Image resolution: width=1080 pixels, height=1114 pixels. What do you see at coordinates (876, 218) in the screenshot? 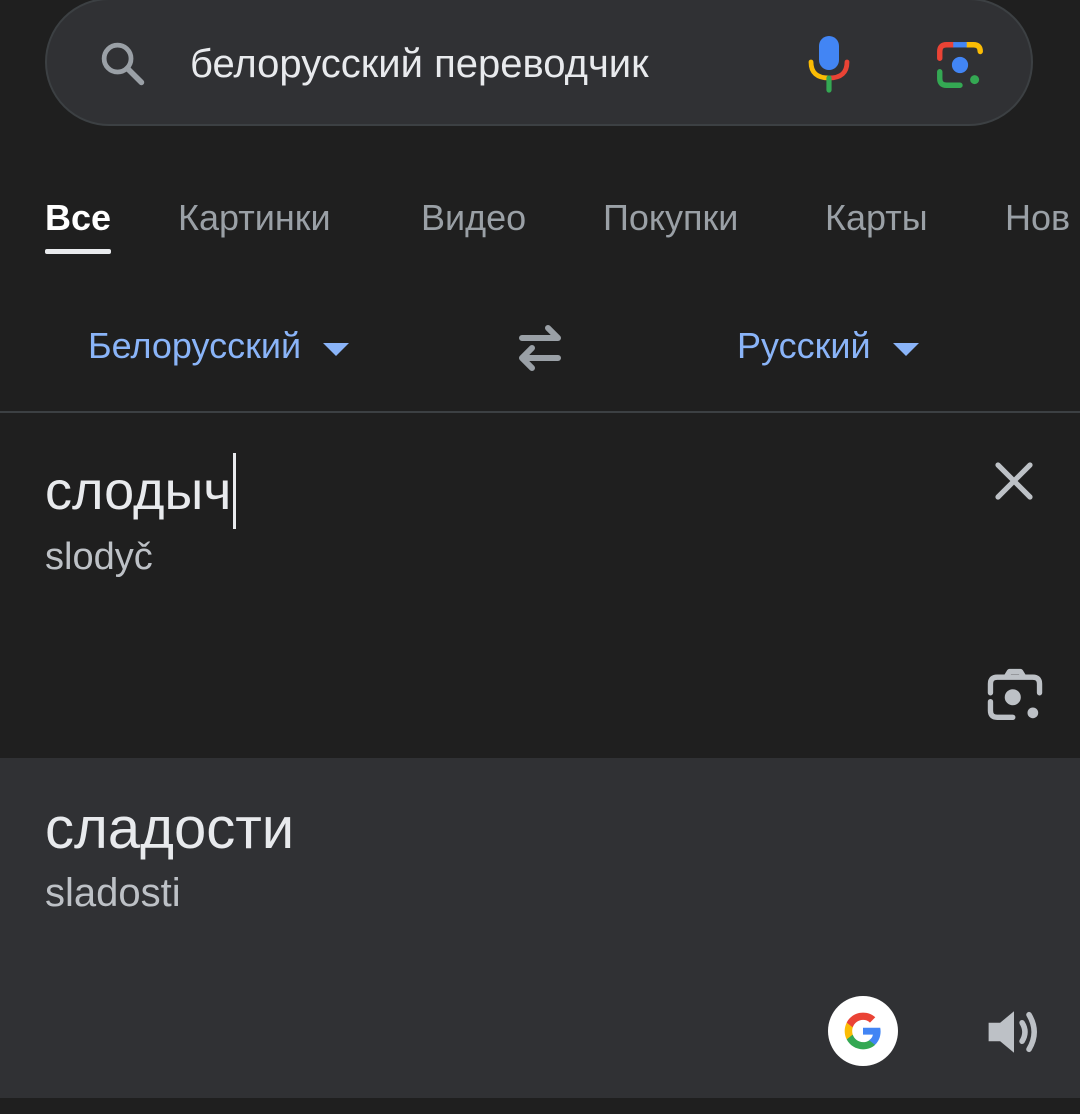
I see `tab-maps: Карты` at bounding box center [876, 218].